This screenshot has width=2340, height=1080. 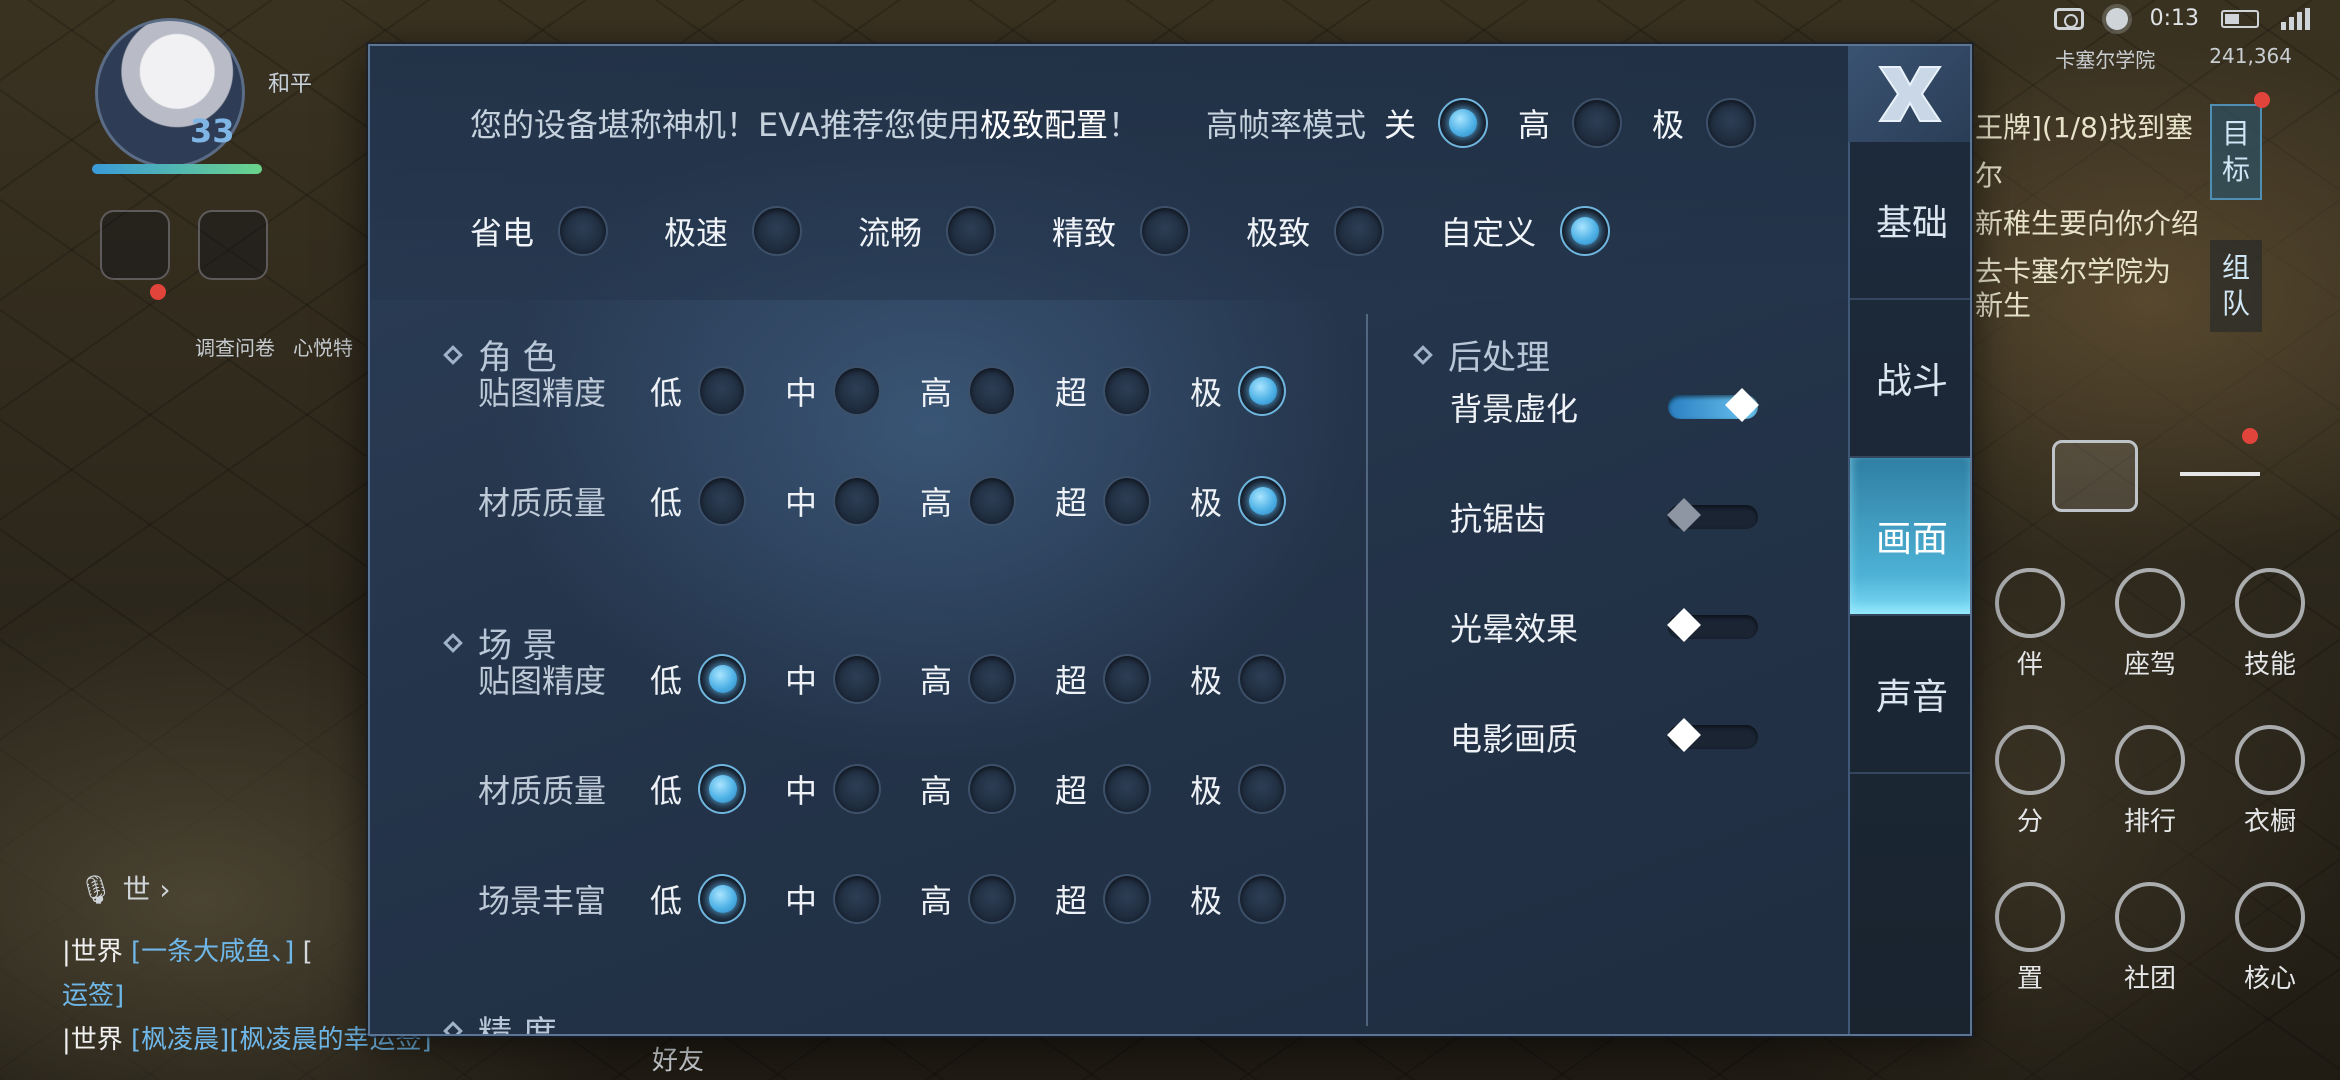 What do you see at coordinates (927, 231) in the screenshot?
I see `preset-smooth: 流畅` at bounding box center [927, 231].